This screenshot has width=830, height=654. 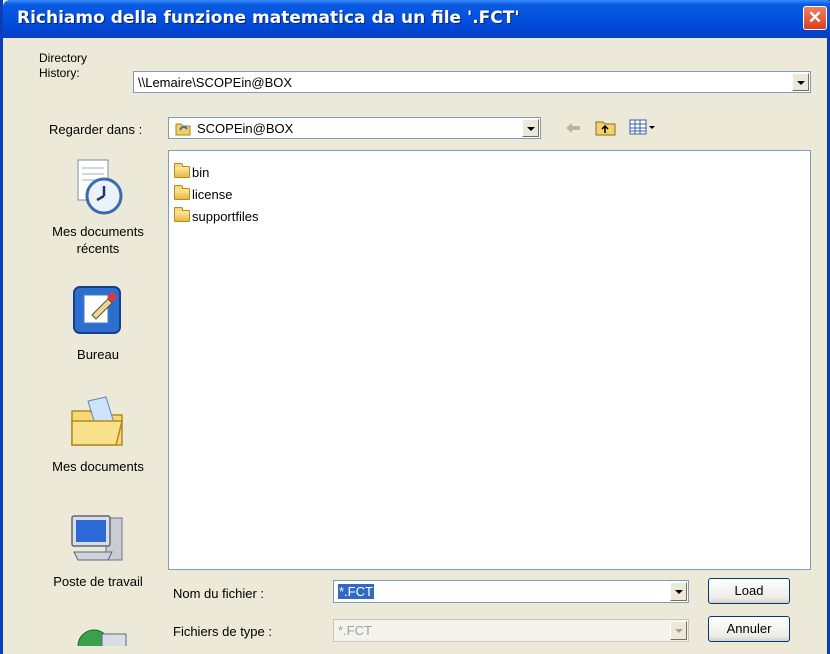 What do you see at coordinates (59, 73) in the screenshot?
I see `directory-history-label-line2: History:` at bounding box center [59, 73].